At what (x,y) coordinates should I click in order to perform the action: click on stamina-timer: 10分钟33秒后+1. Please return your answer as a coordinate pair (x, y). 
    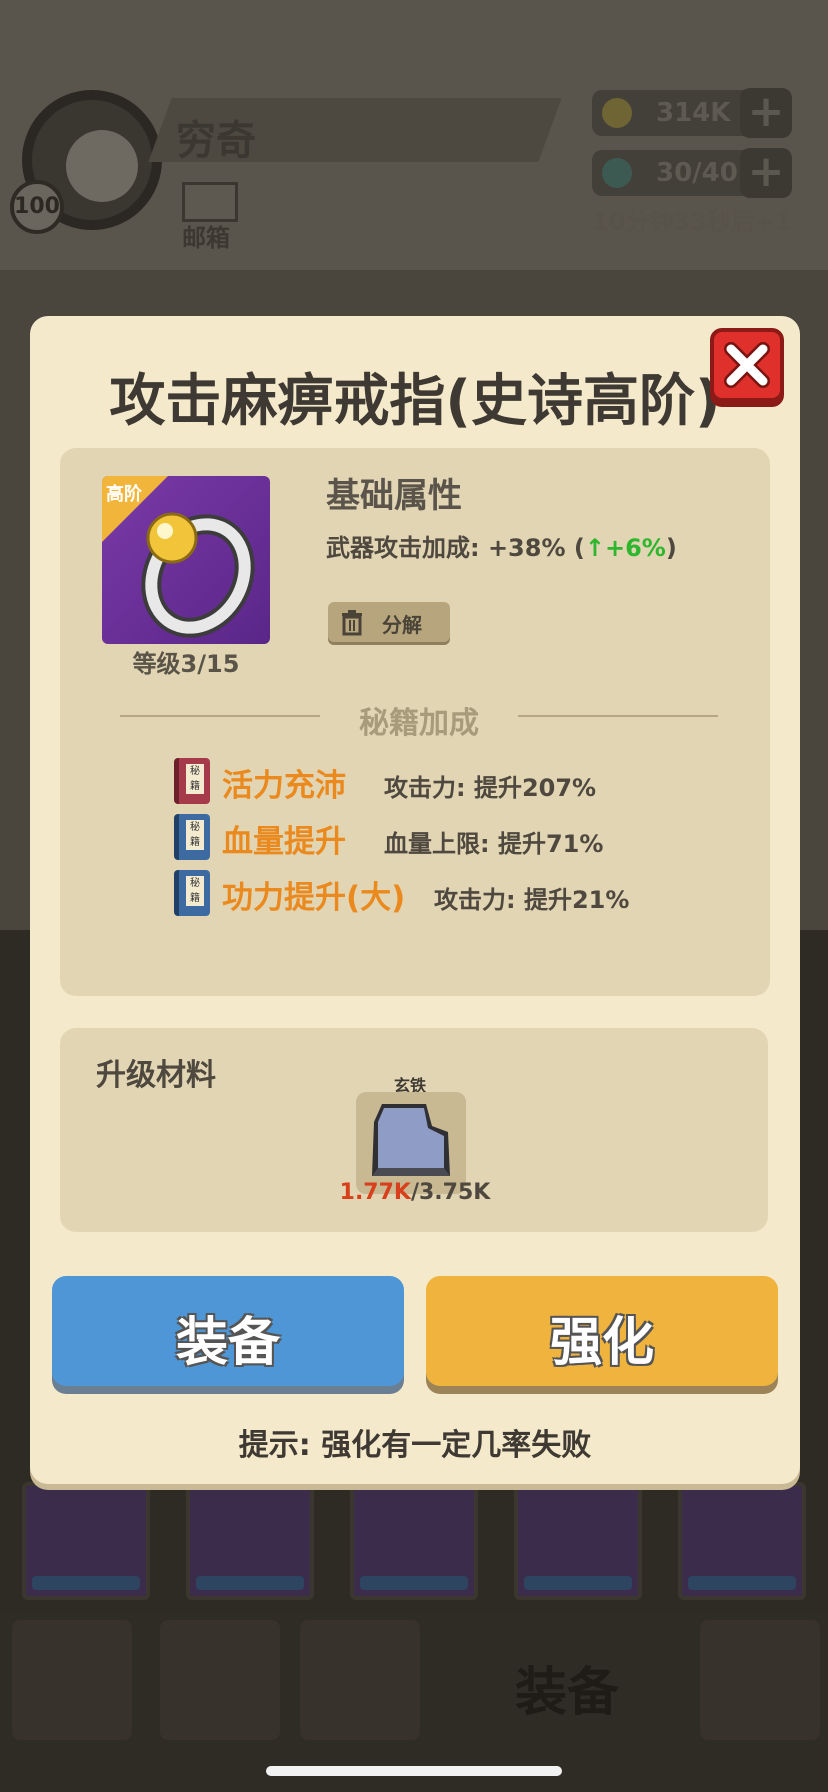
    Looking at the image, I should click on (692, 222).